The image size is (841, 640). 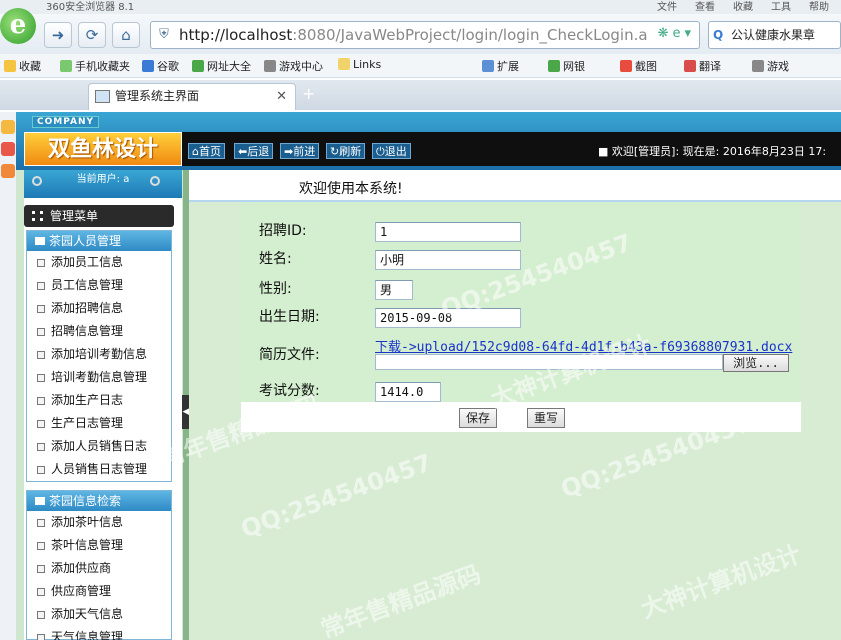 What do you see at coordinates (690, 66) in the screenshot?
I see `translate-icon` at bounding box center [690, 66].